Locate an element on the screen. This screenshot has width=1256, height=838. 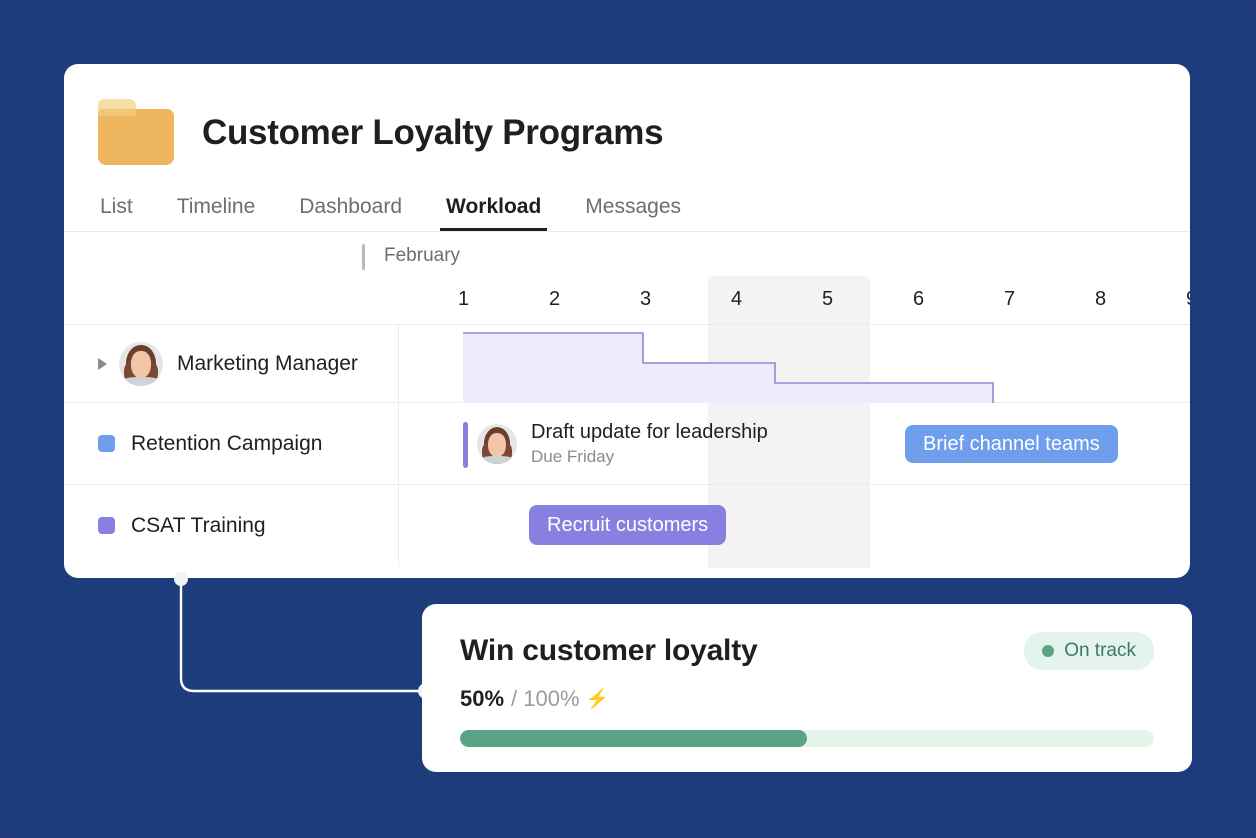
tab-messages: Messages is located at coordinates (633, 213).